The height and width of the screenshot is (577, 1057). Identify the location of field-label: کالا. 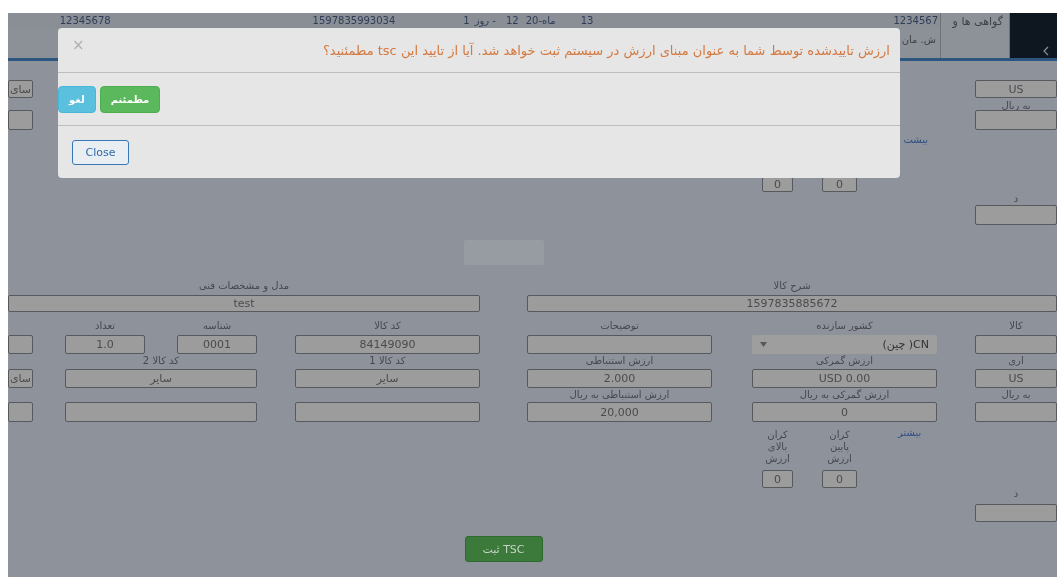
(1016, 326).